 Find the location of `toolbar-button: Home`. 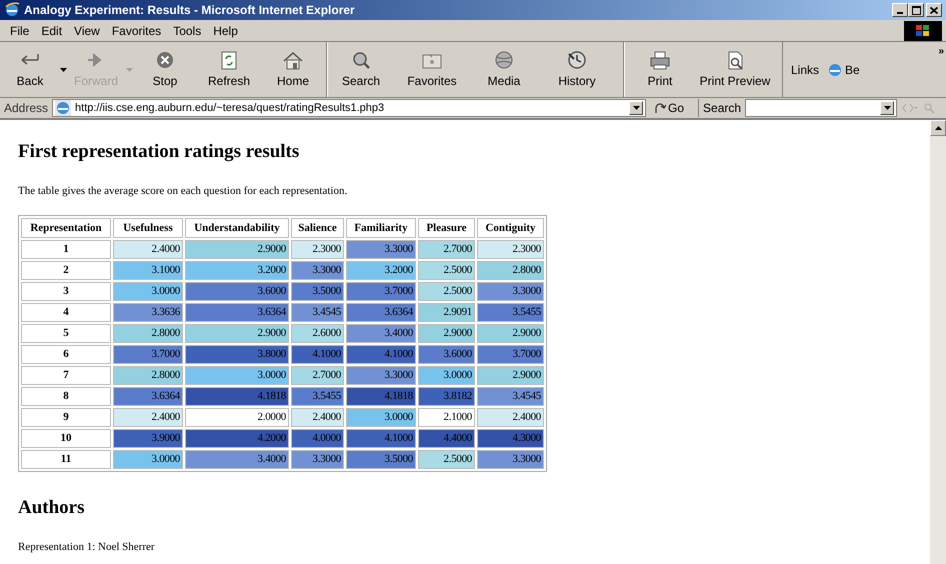

toolbar-button: Home is located at coordinates (293, 70).